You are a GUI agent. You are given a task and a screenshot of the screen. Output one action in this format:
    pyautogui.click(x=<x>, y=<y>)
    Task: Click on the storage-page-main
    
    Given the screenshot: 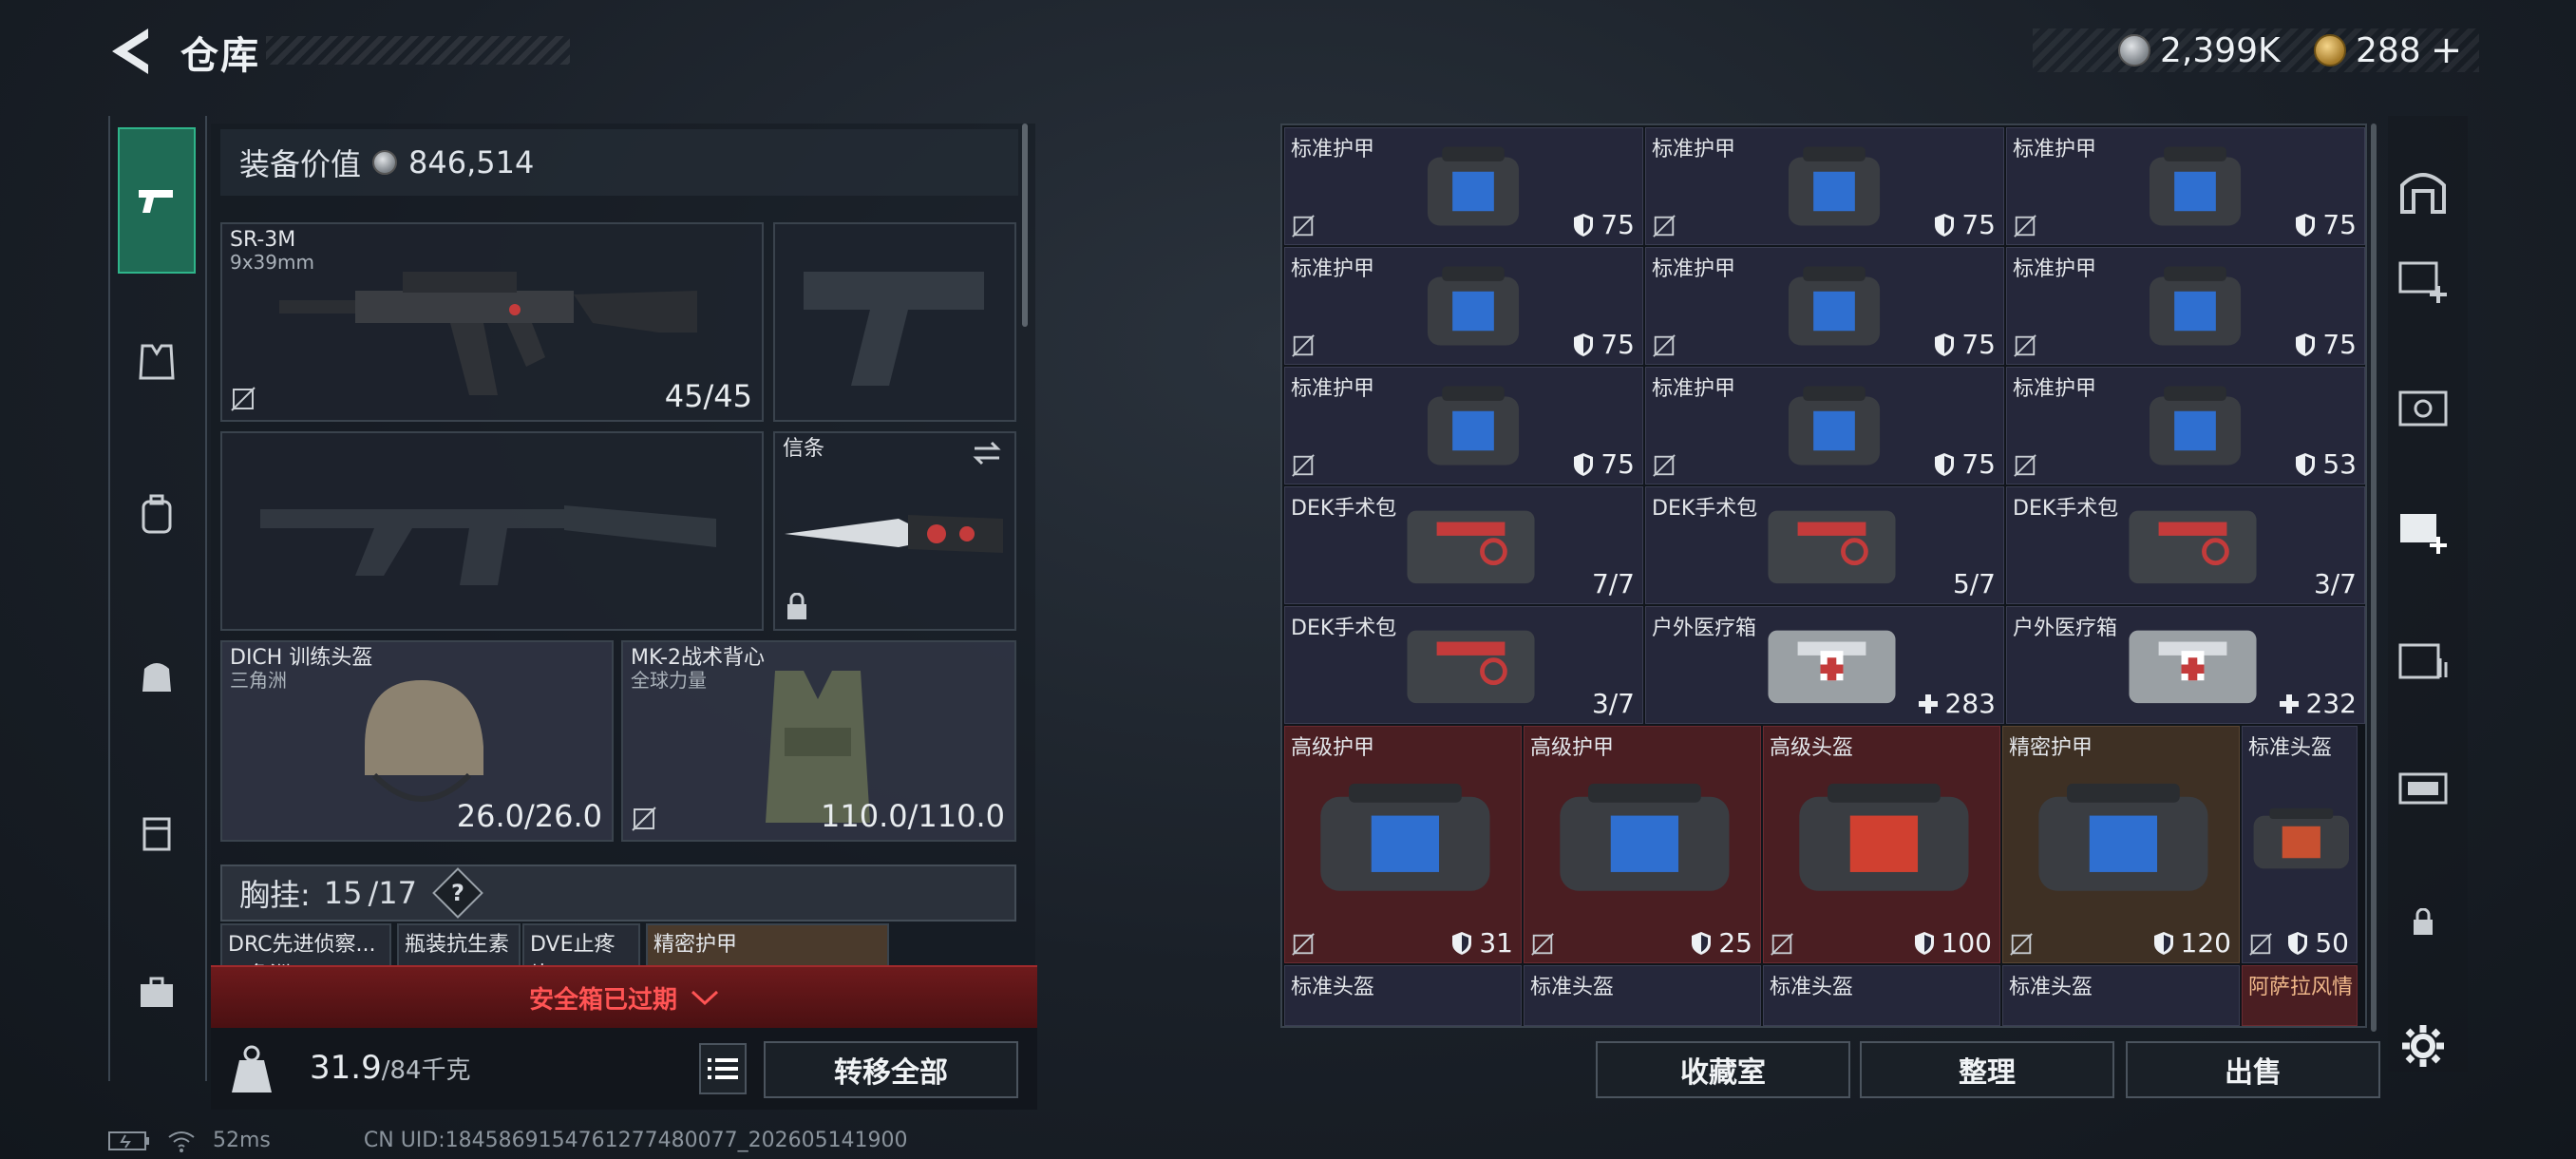 What is the action you would take?
    pyautogui.click(x=2423, y=191)
    